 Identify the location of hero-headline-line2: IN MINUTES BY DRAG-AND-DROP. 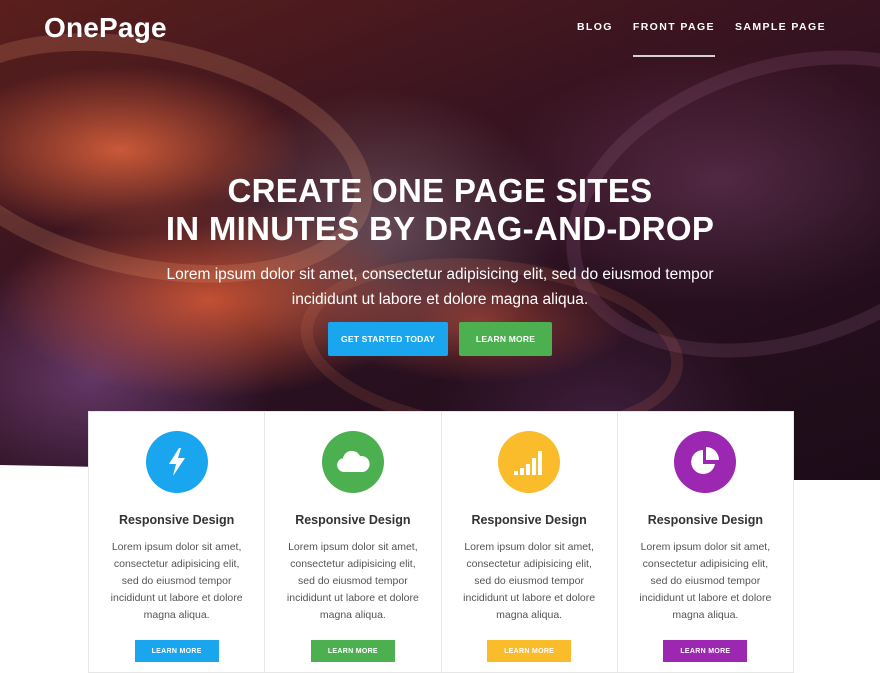
(440, 228).